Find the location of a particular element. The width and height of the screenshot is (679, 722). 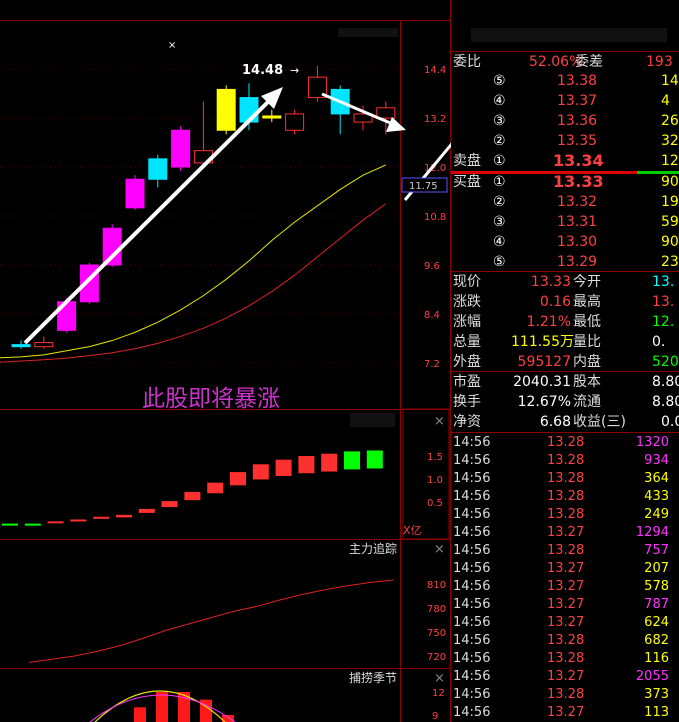

tick-volume: 578 is located at coordinates (656, 586).